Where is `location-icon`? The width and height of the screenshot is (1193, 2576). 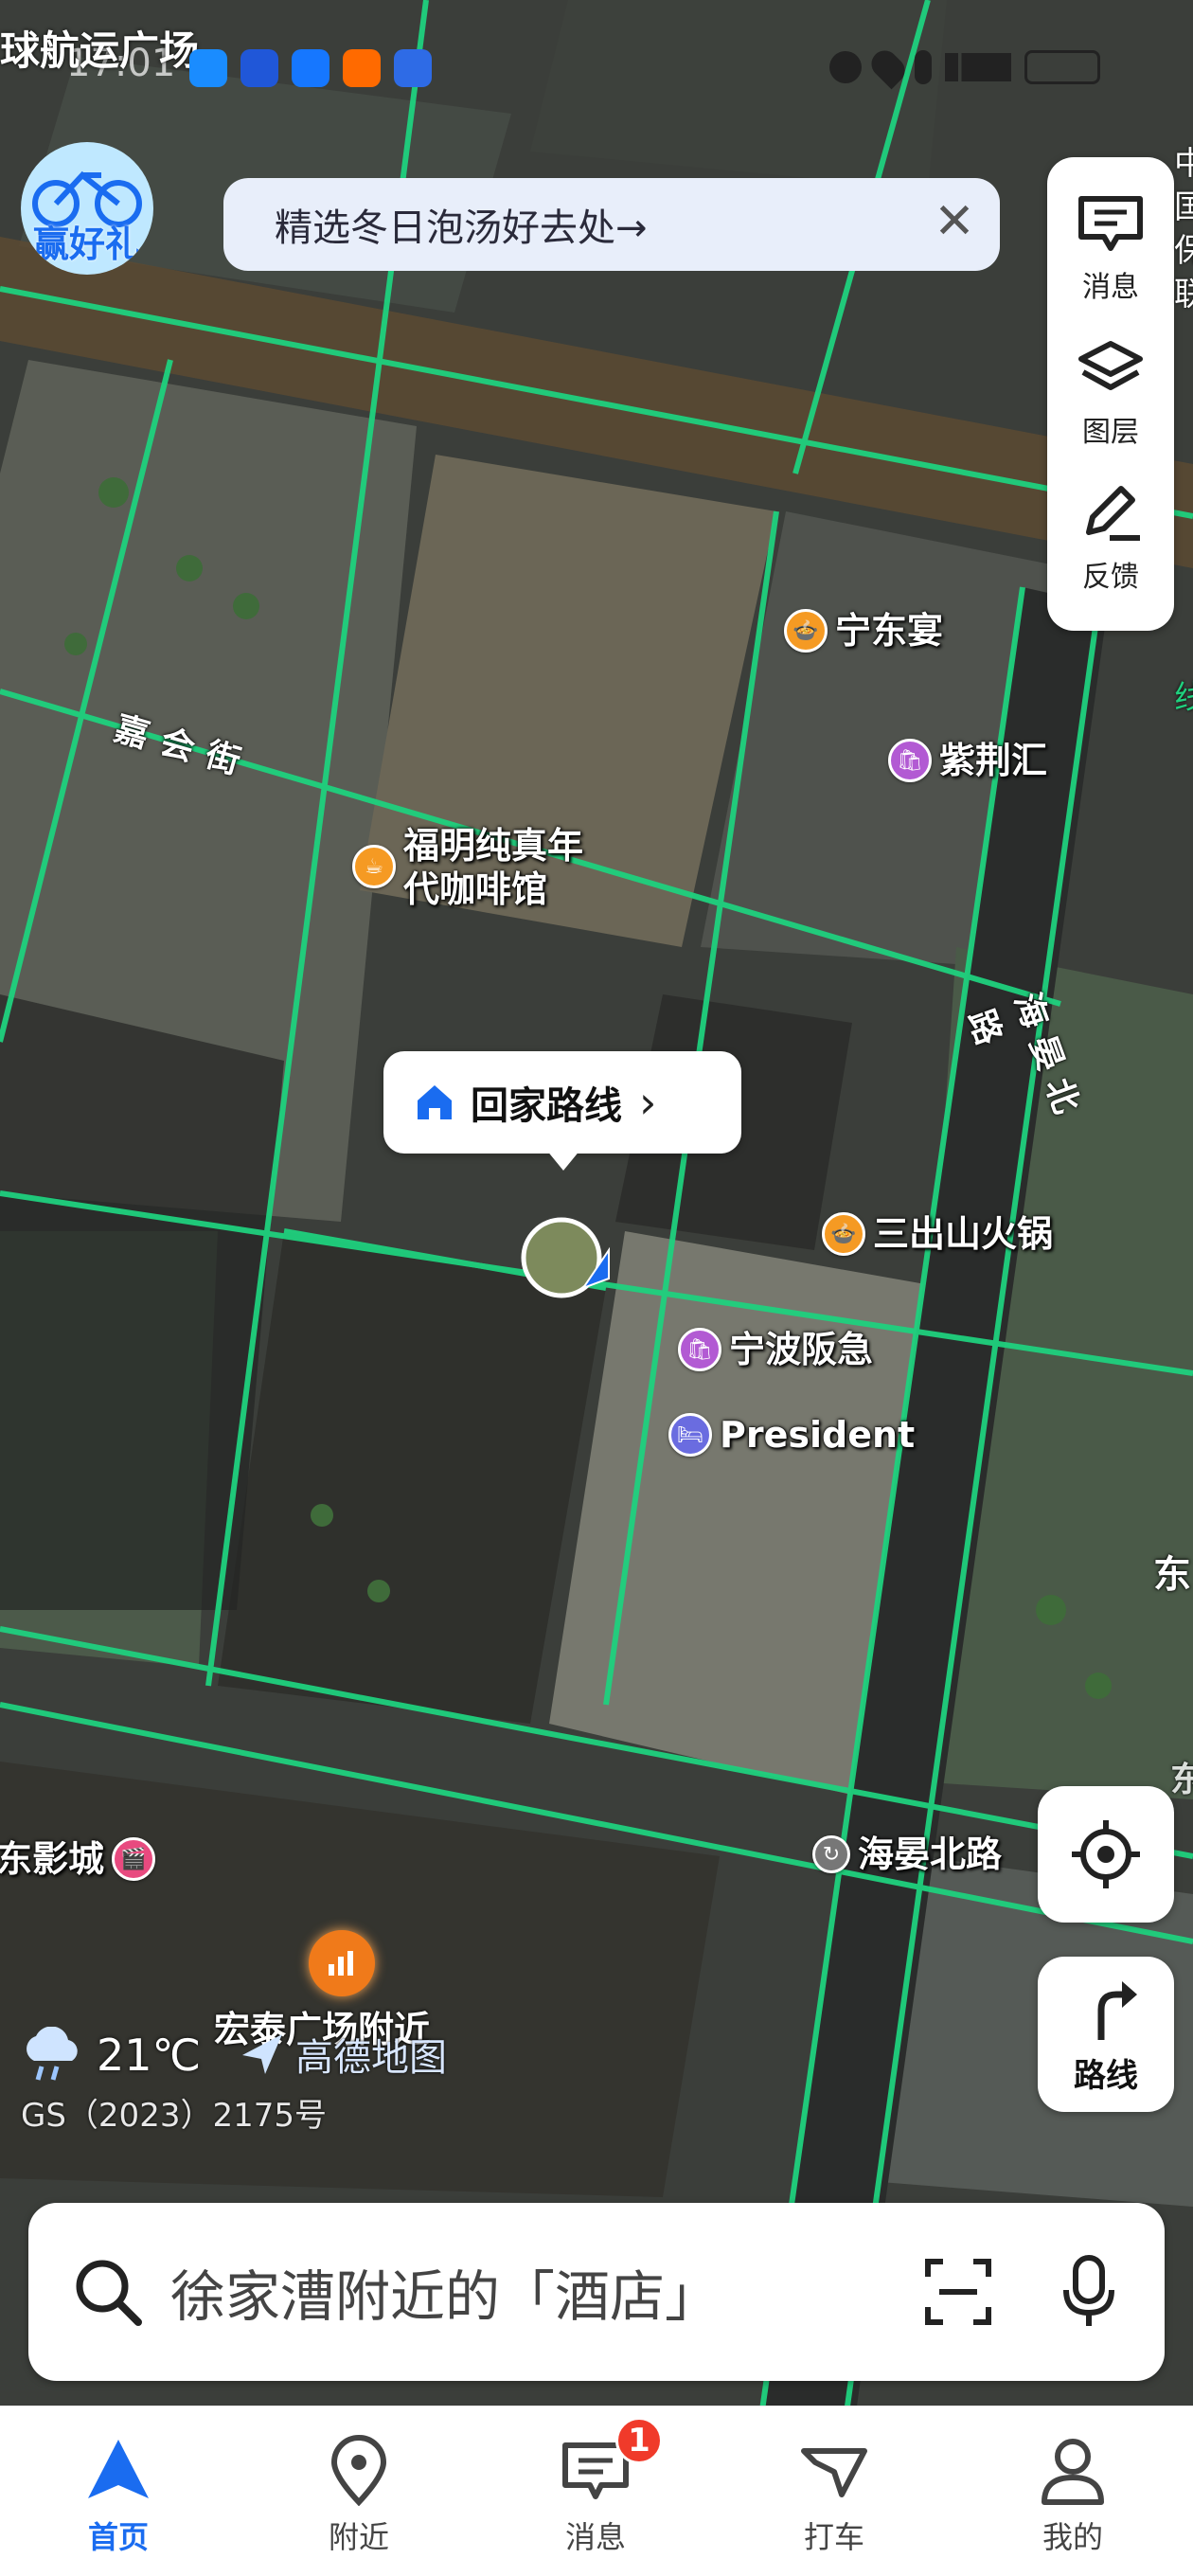
location-icon is located at coordinates (888, 67).